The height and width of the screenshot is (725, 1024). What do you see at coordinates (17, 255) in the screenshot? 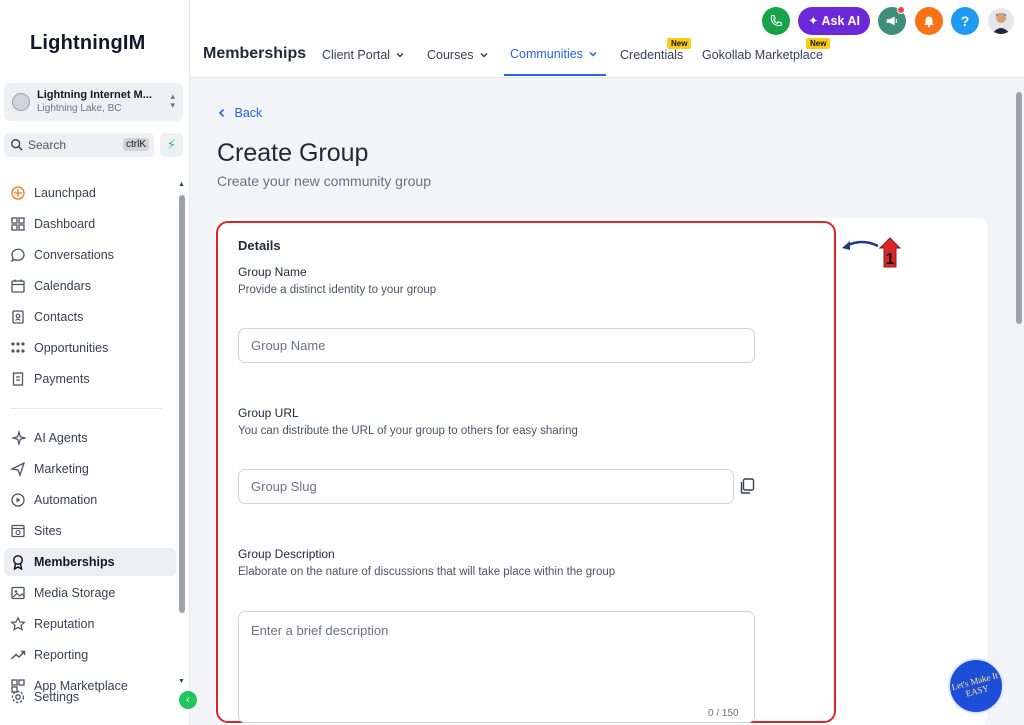
I see `chat-bubble-icon` at bounding box center [17, 255].